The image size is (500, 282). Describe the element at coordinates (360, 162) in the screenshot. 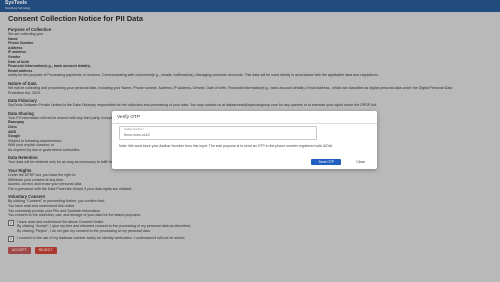

I see `close-button: Close` at that location.